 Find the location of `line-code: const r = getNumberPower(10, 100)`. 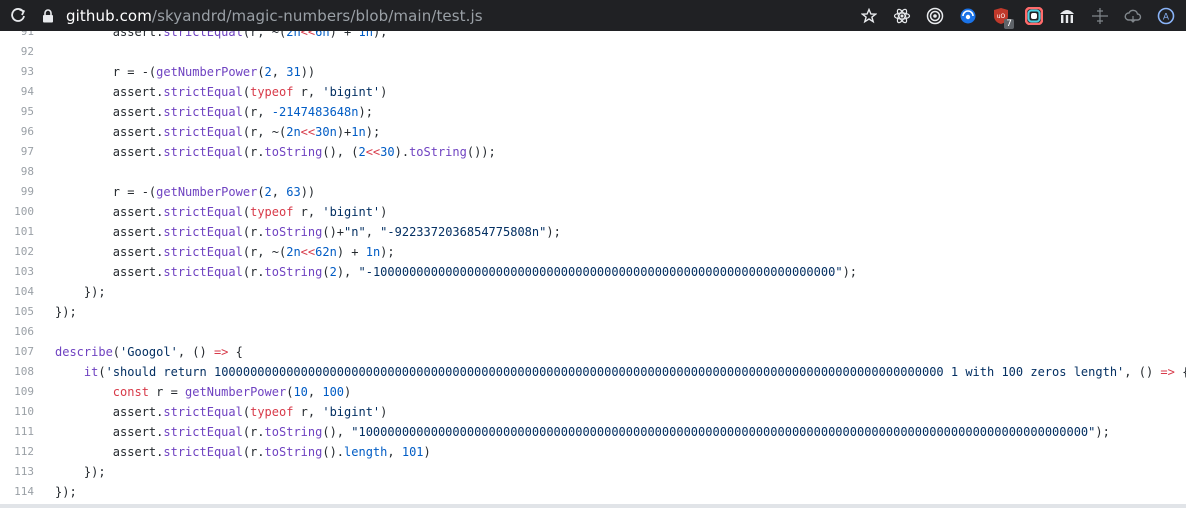

line-code: const r = getNumberPower(10, 100) is located at coordinates (203, 392).